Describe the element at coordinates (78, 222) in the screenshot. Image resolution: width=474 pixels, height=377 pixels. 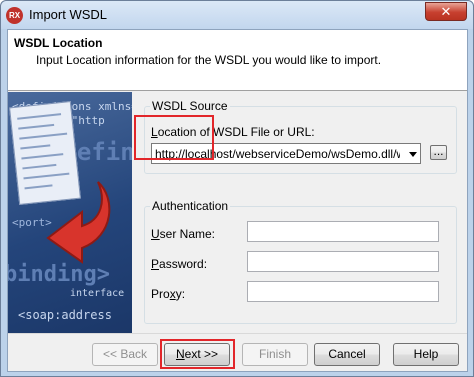
I see `import-arrow-icon` at that location.